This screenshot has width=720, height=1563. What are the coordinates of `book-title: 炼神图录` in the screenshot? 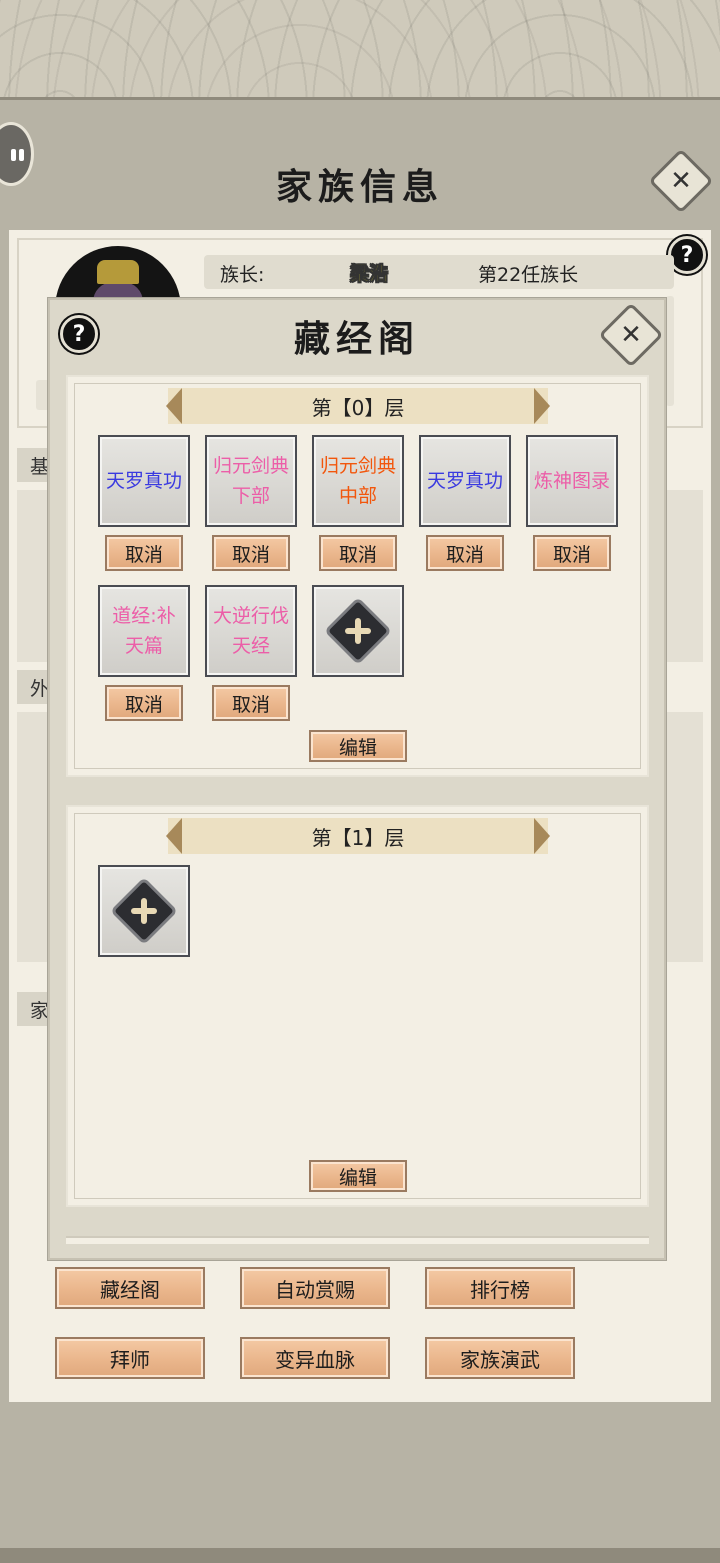 It's located at (571, 481).